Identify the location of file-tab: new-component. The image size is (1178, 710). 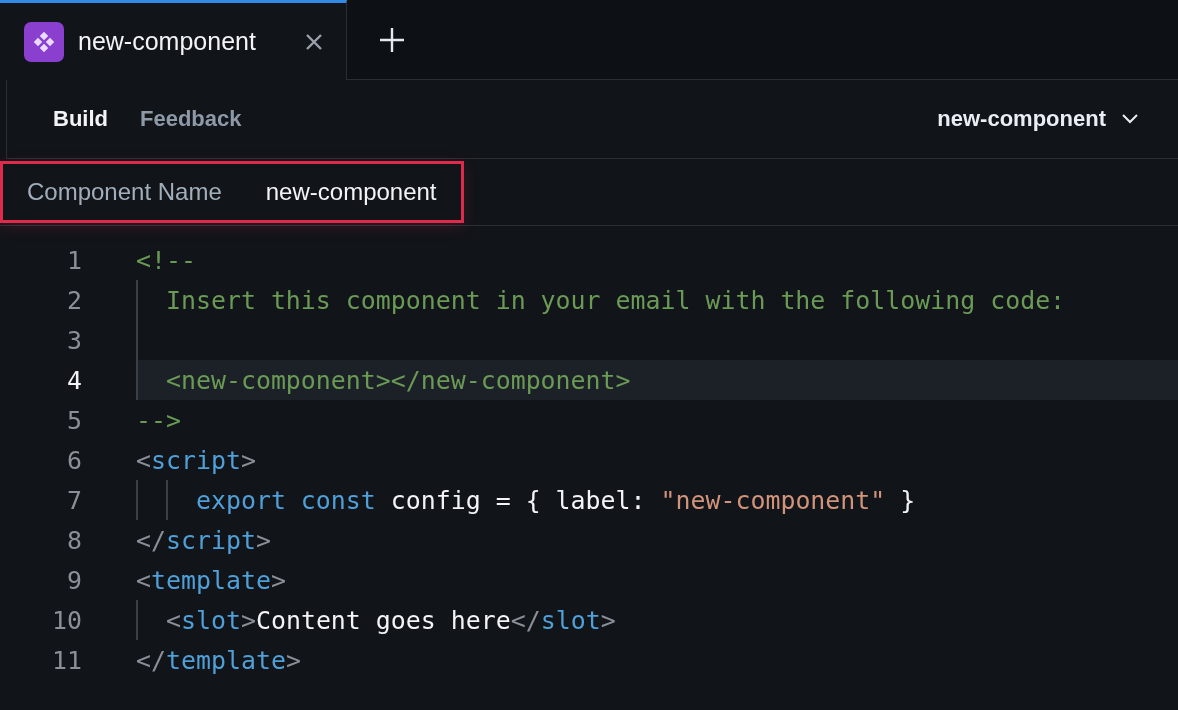
(173, 40).